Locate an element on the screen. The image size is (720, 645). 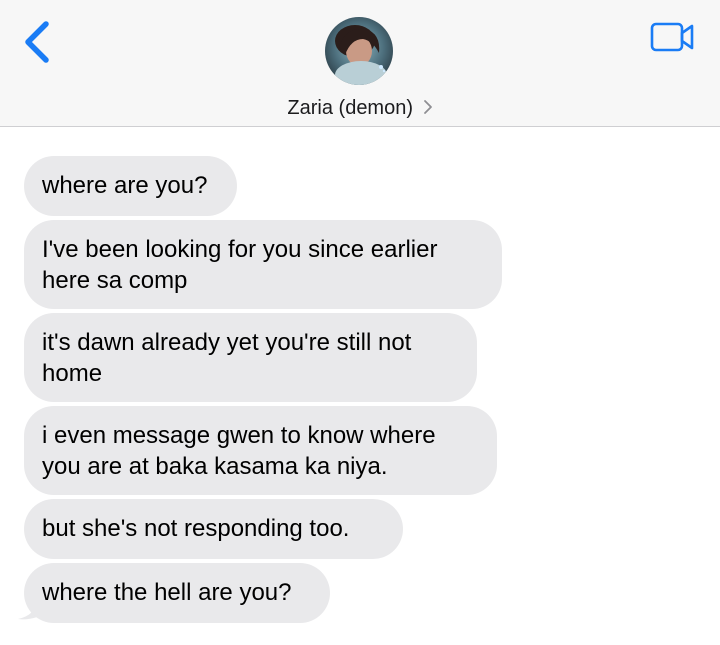
message-bubble: where the hell are you? is located at coordinates (177, 593).